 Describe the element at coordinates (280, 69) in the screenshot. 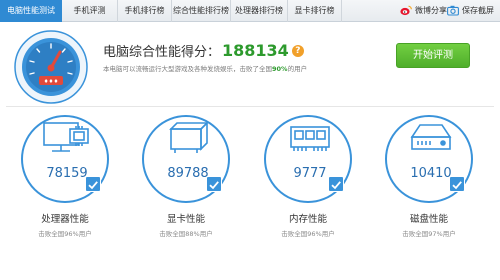

I see `desc-percent: 90%` at that location.